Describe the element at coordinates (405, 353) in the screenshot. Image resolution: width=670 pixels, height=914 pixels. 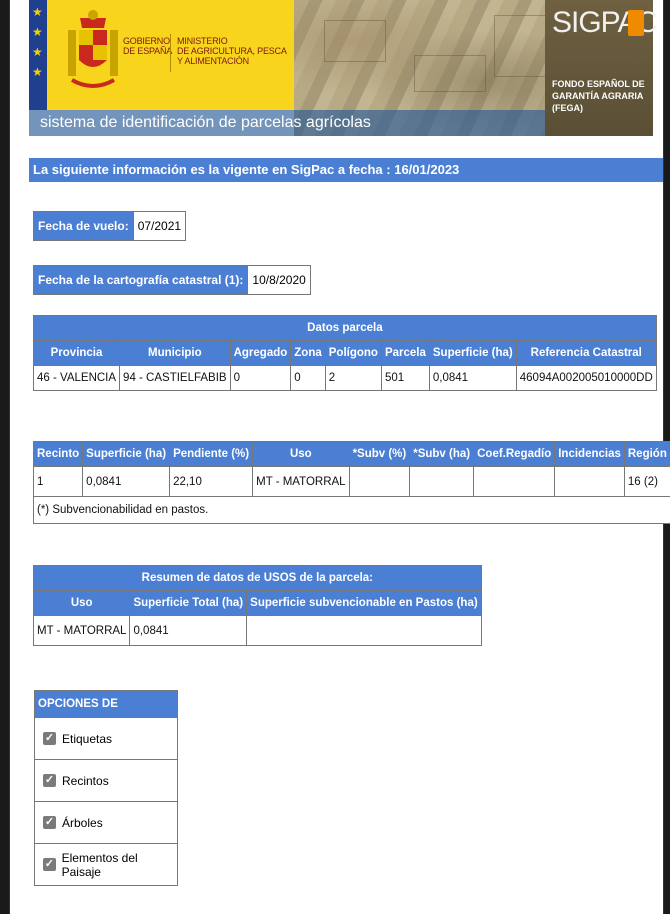
I see `column-header: Parcela` at that location.